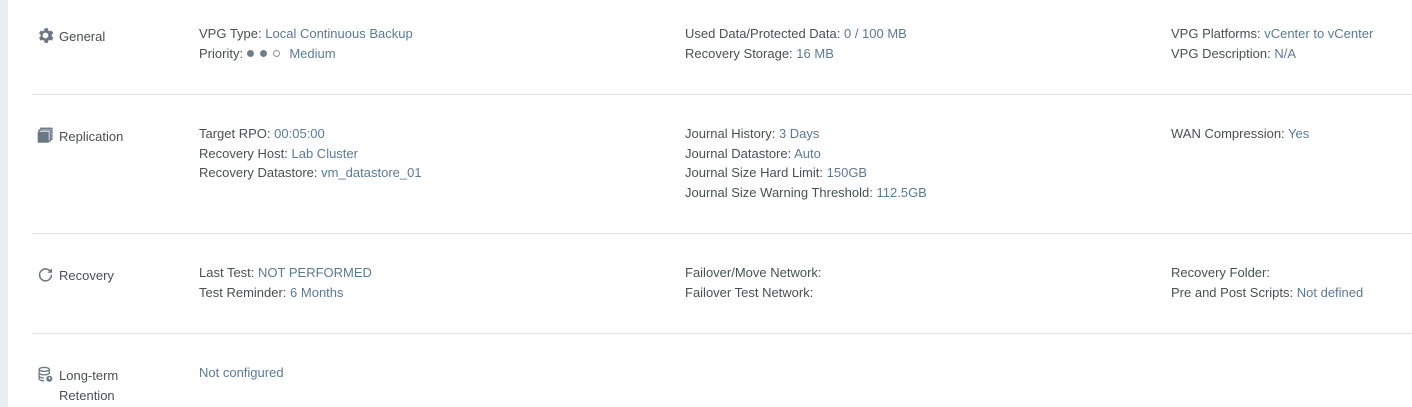 This screenshot has height=407, width=1412. I want to click on test-reminder-row: Test Reminder: 6 Months, so click(285, 293).